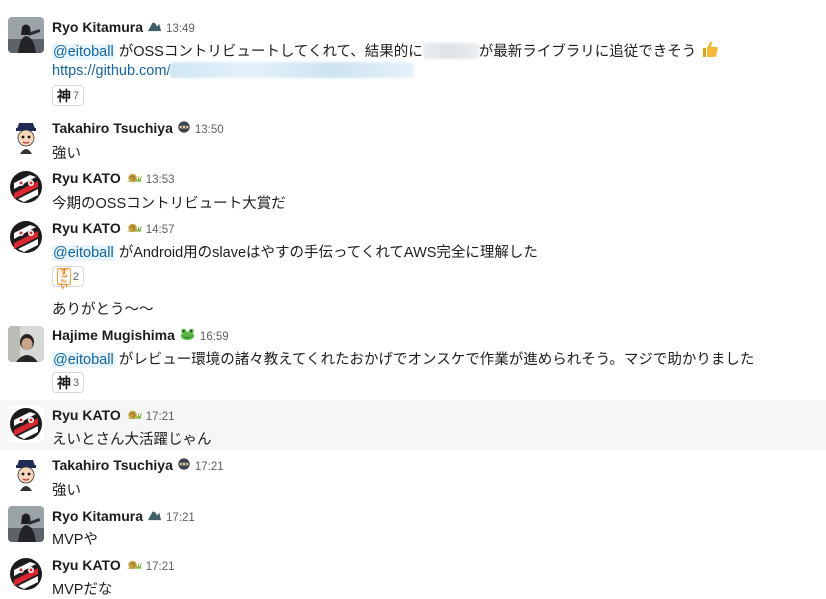 This screenshot has height=599, width=826. I want to click on reaction-sugoi: すごい 2, so click(68, 278).